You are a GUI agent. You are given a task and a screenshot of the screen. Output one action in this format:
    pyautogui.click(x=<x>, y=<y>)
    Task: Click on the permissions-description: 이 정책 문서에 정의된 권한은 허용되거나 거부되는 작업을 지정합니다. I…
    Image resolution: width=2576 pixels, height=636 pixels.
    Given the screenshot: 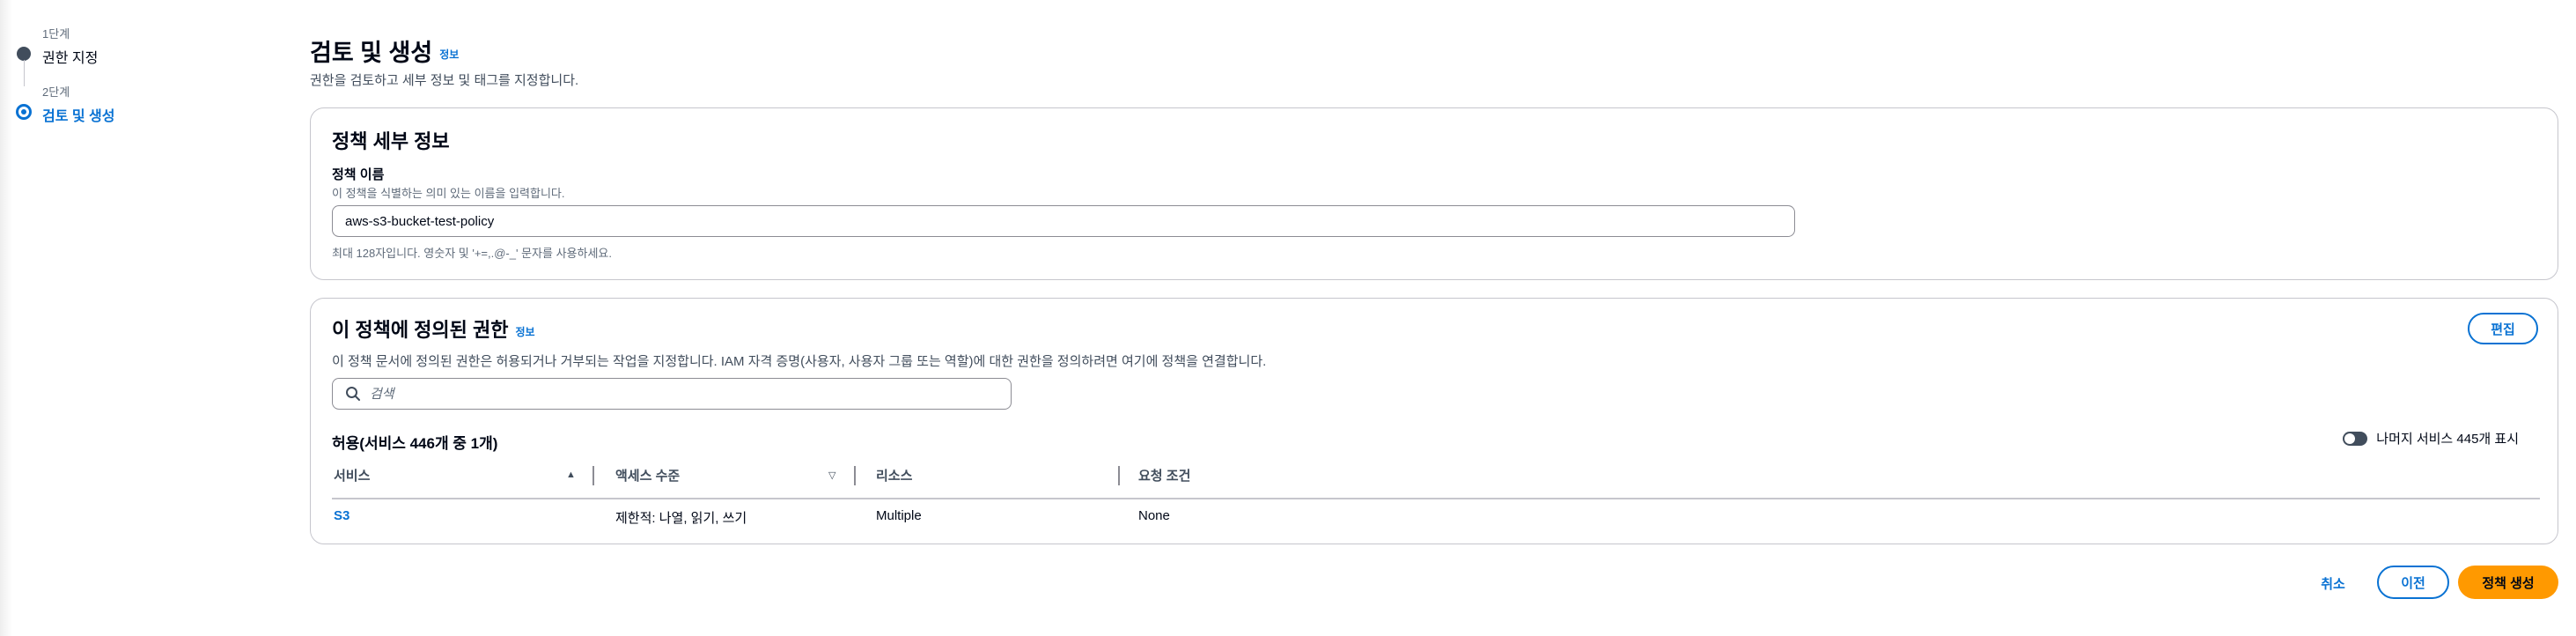 What is the action you would take?
    pyautogui.click(x=800, y=362)
    